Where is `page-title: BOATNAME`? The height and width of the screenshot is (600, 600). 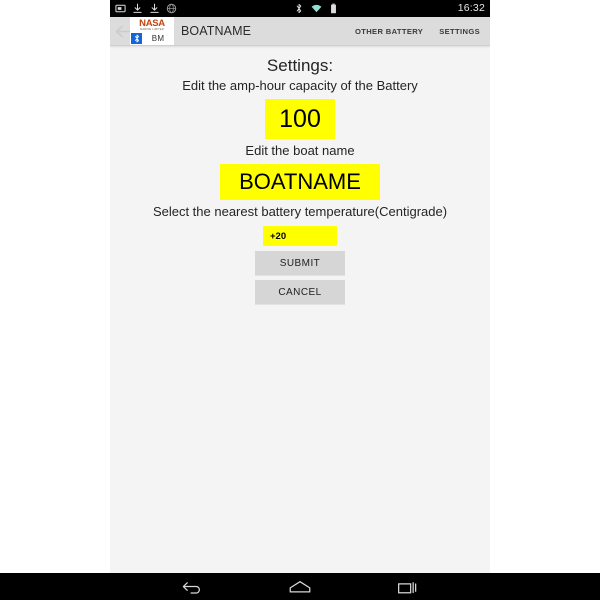
page-title: BOATNAME is located at coordinates (216, 31).